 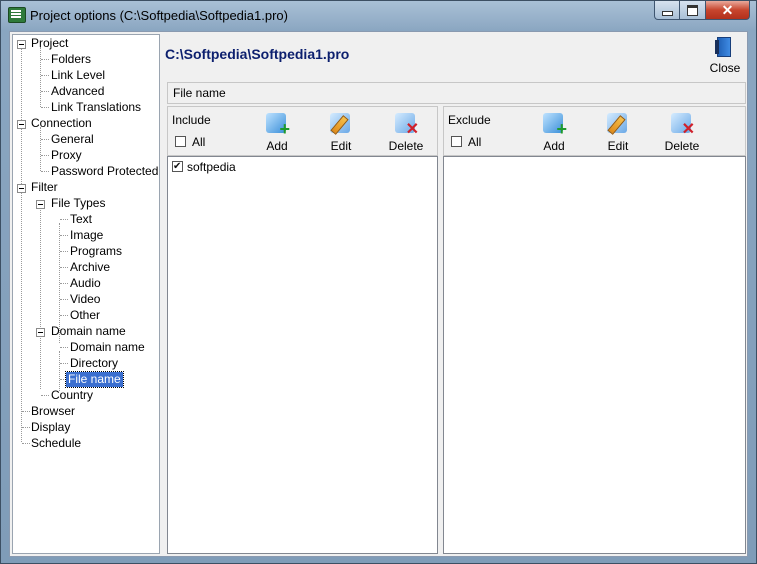 What do you see at coordinates (682, 146) in the screenshot?
I see `exclude-delete-label: Delete` at bounding box center [682, 146].